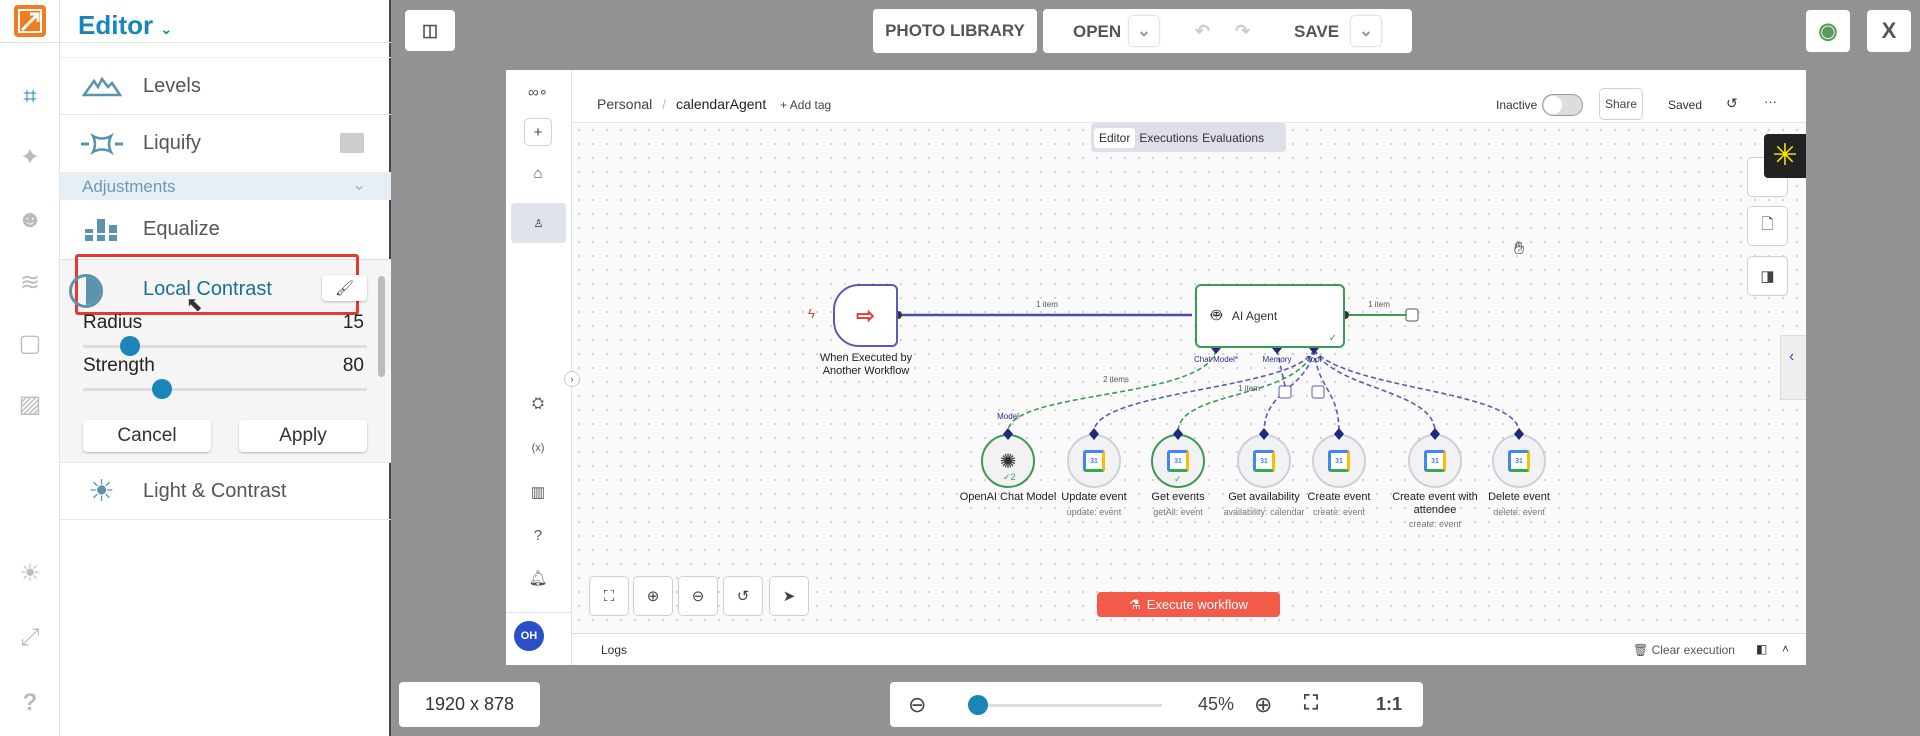 The image size is (1920, 736). I want to click on trash-icon: 🗑︎, so click(1641, 650).